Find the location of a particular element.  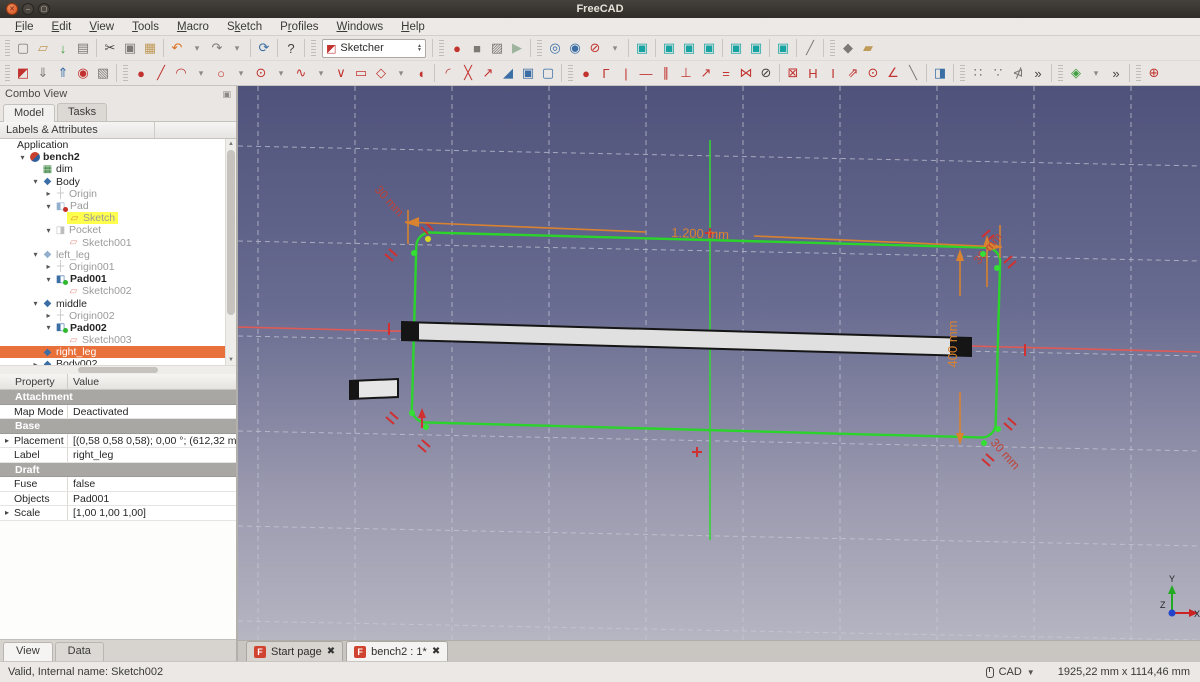

tree-item-sketch002: Sketch002 is located at coordinates (118, 291).